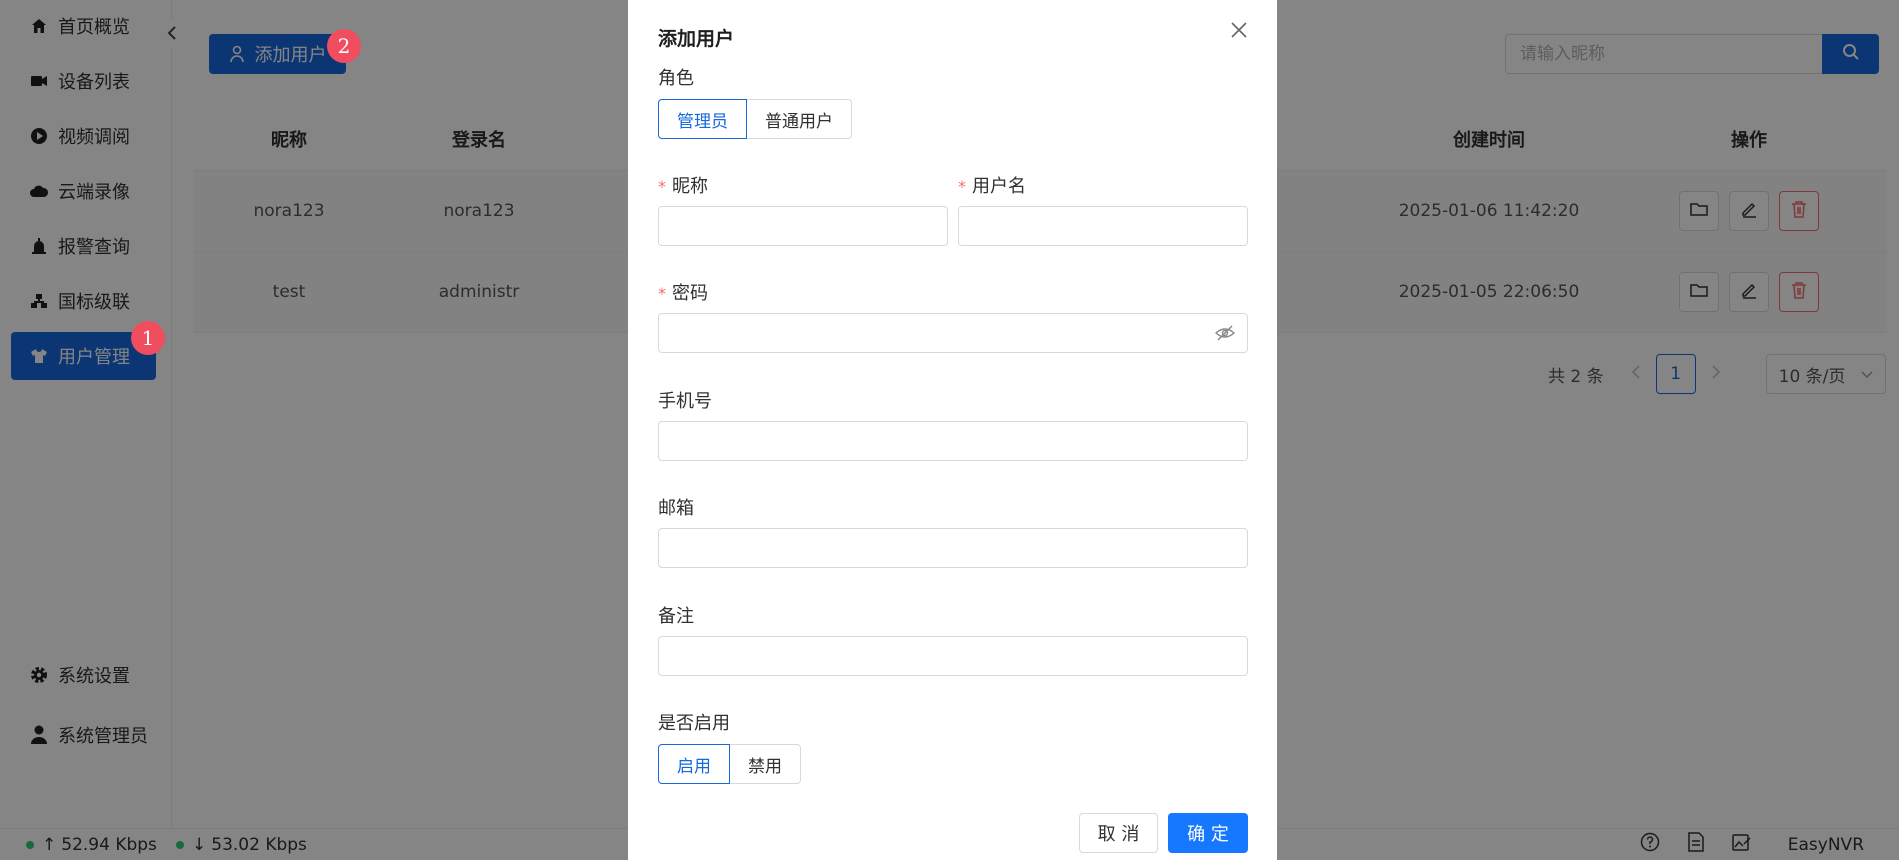 This screenshot has height=860, width=1899. I want to click on phone-input, so click(953, 441).